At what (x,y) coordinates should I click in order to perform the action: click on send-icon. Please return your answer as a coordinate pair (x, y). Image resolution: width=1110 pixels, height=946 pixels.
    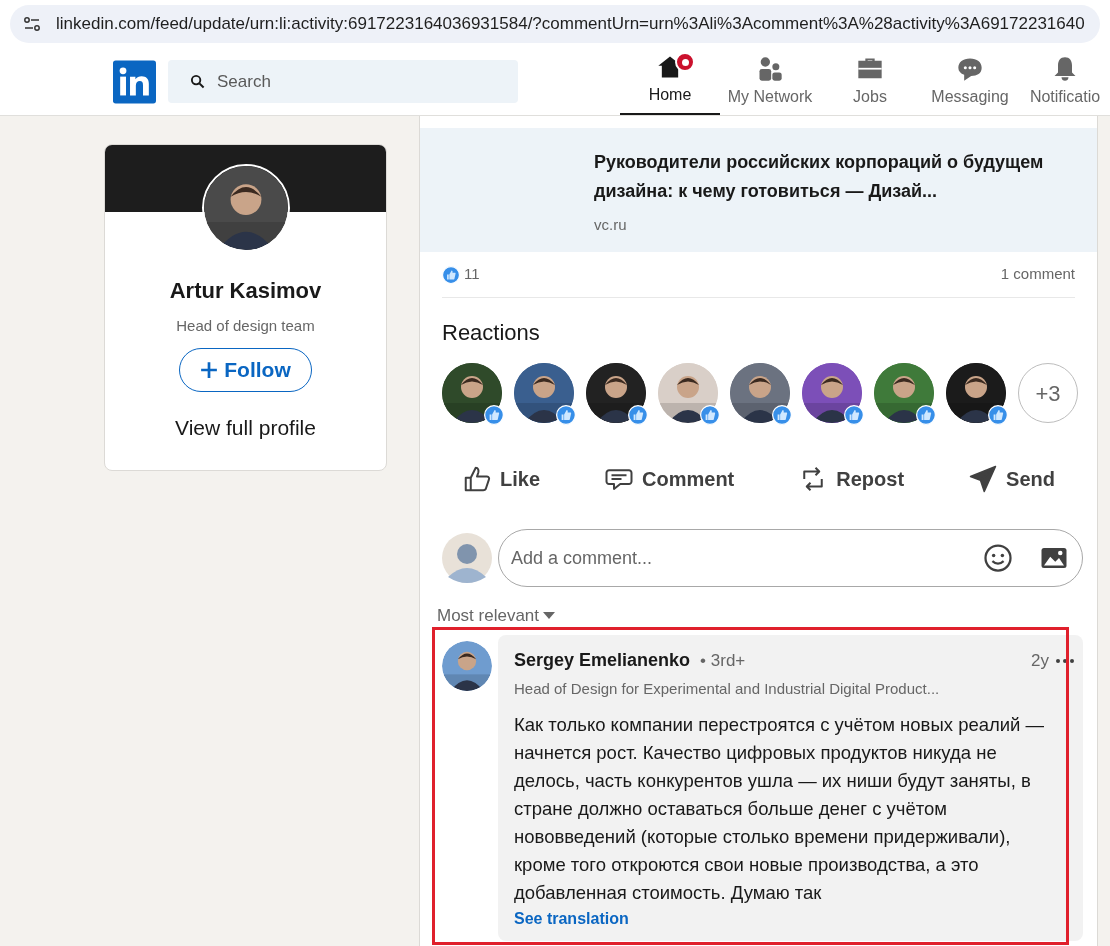
    Looking at the image, I should click on (983, 479).